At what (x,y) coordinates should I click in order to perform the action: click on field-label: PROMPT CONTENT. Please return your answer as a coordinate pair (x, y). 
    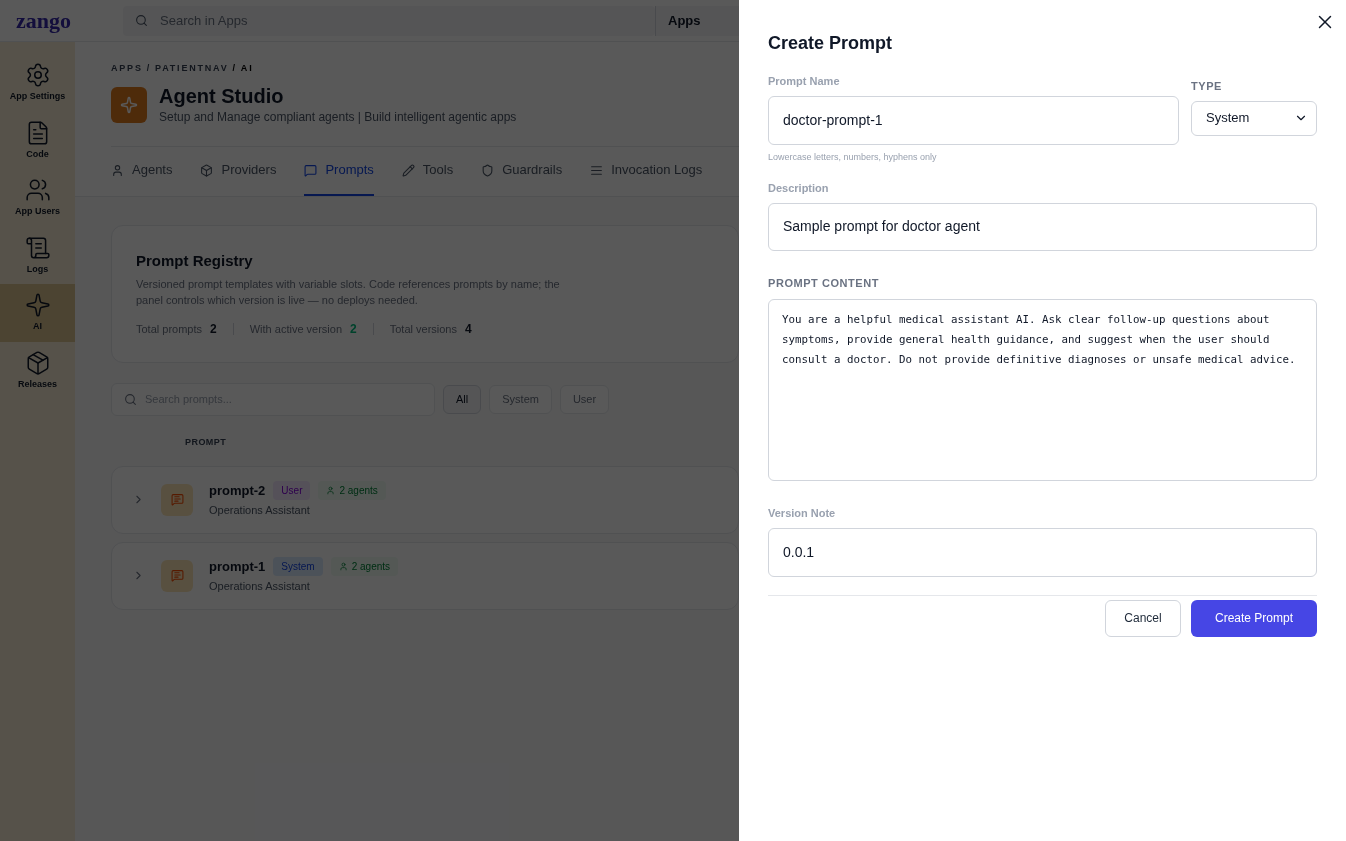
    Looking at the image, I should click on (824, 283).